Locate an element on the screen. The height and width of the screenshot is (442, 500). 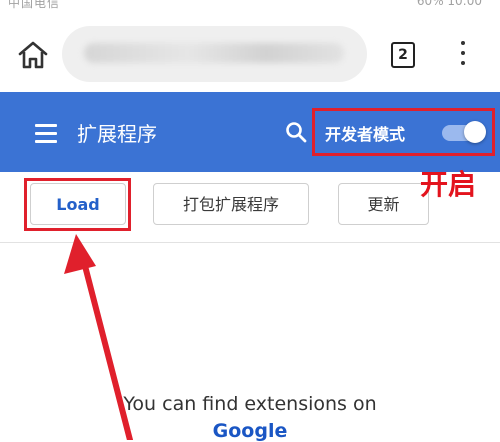
update-button: 更新 is located at coordinates (383, 204).